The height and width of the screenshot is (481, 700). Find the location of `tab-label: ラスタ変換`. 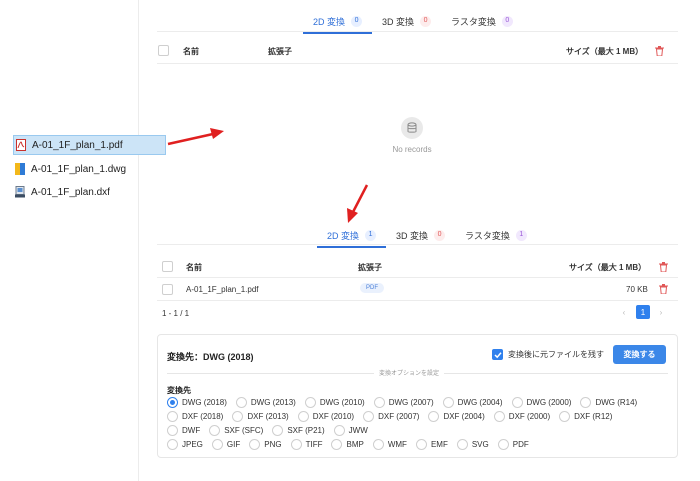

tab-label: ラスタ変換 is located at coordinates (487, 236).